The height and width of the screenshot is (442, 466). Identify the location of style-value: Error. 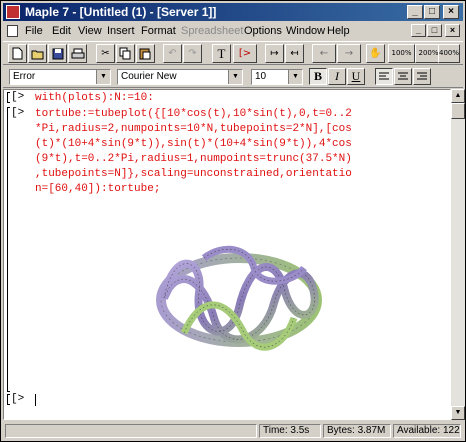
(24, 76).